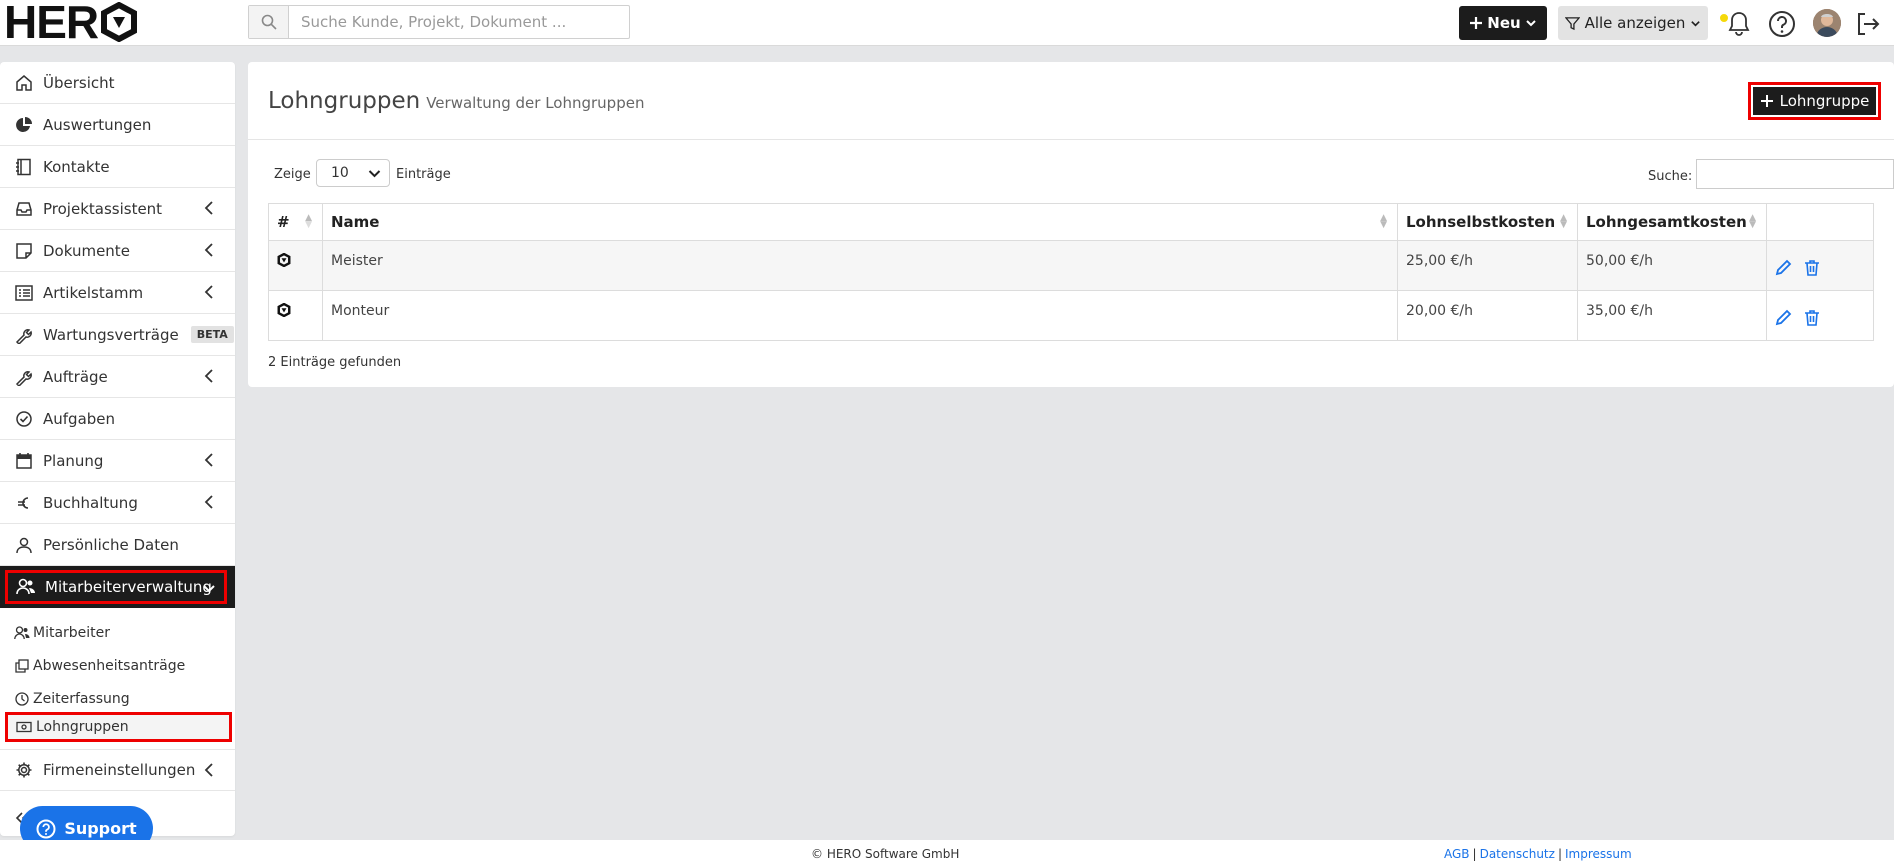 The image size is (1894, 866). Describe the element at coordinates (1503, 23) in the screenshot. I see `new-button: Neu` at that location.